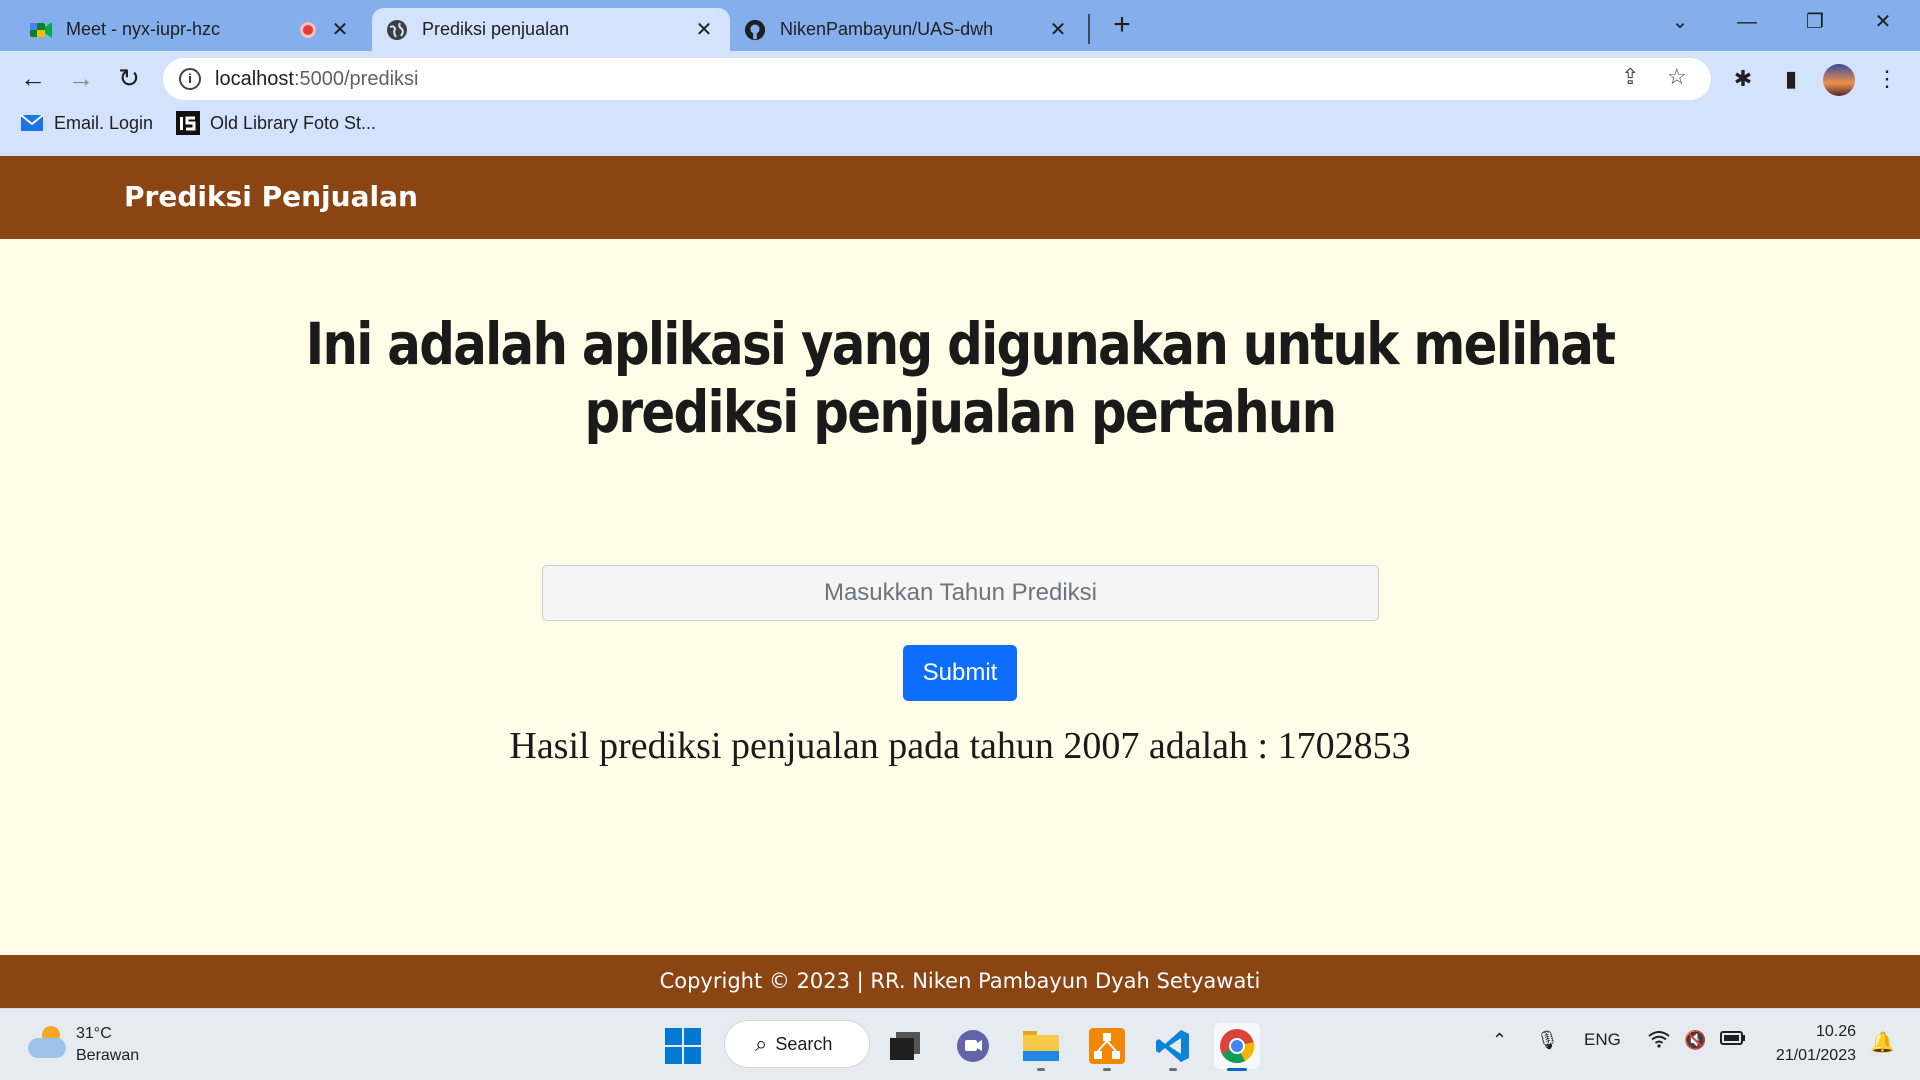 The width and height of the screenshot is (1920, 1080). What do you see at coordinates (804, 1043) in the screenshot?
I see `search-label: Search` at bounding box center [804, 1043].